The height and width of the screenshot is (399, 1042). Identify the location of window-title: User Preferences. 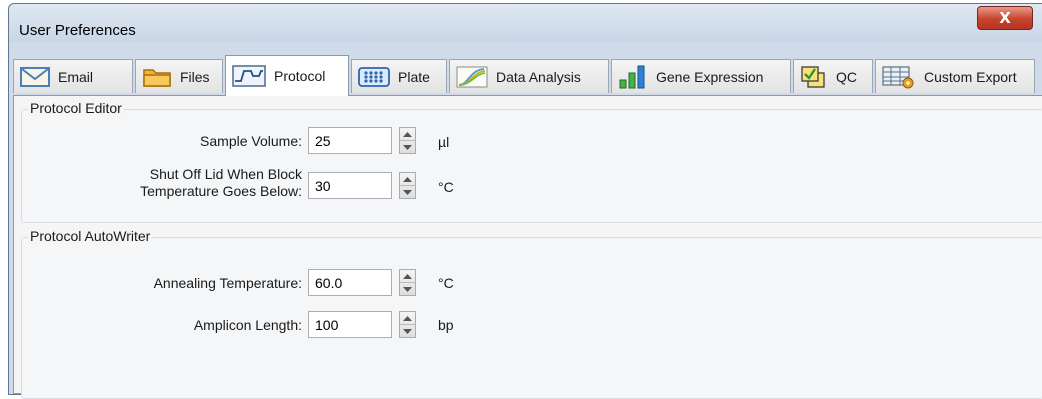
(77, 30).